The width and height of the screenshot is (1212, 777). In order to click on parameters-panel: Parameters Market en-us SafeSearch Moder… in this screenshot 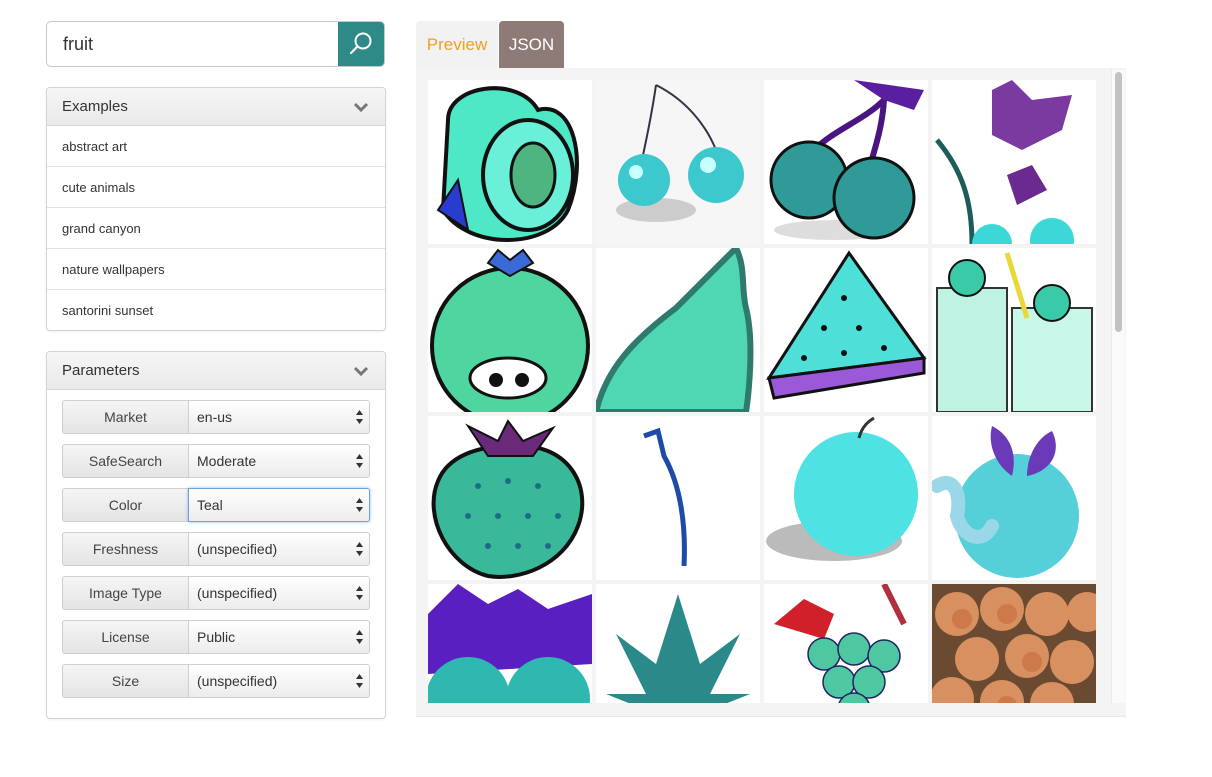, I will do `click(216, 535)`.